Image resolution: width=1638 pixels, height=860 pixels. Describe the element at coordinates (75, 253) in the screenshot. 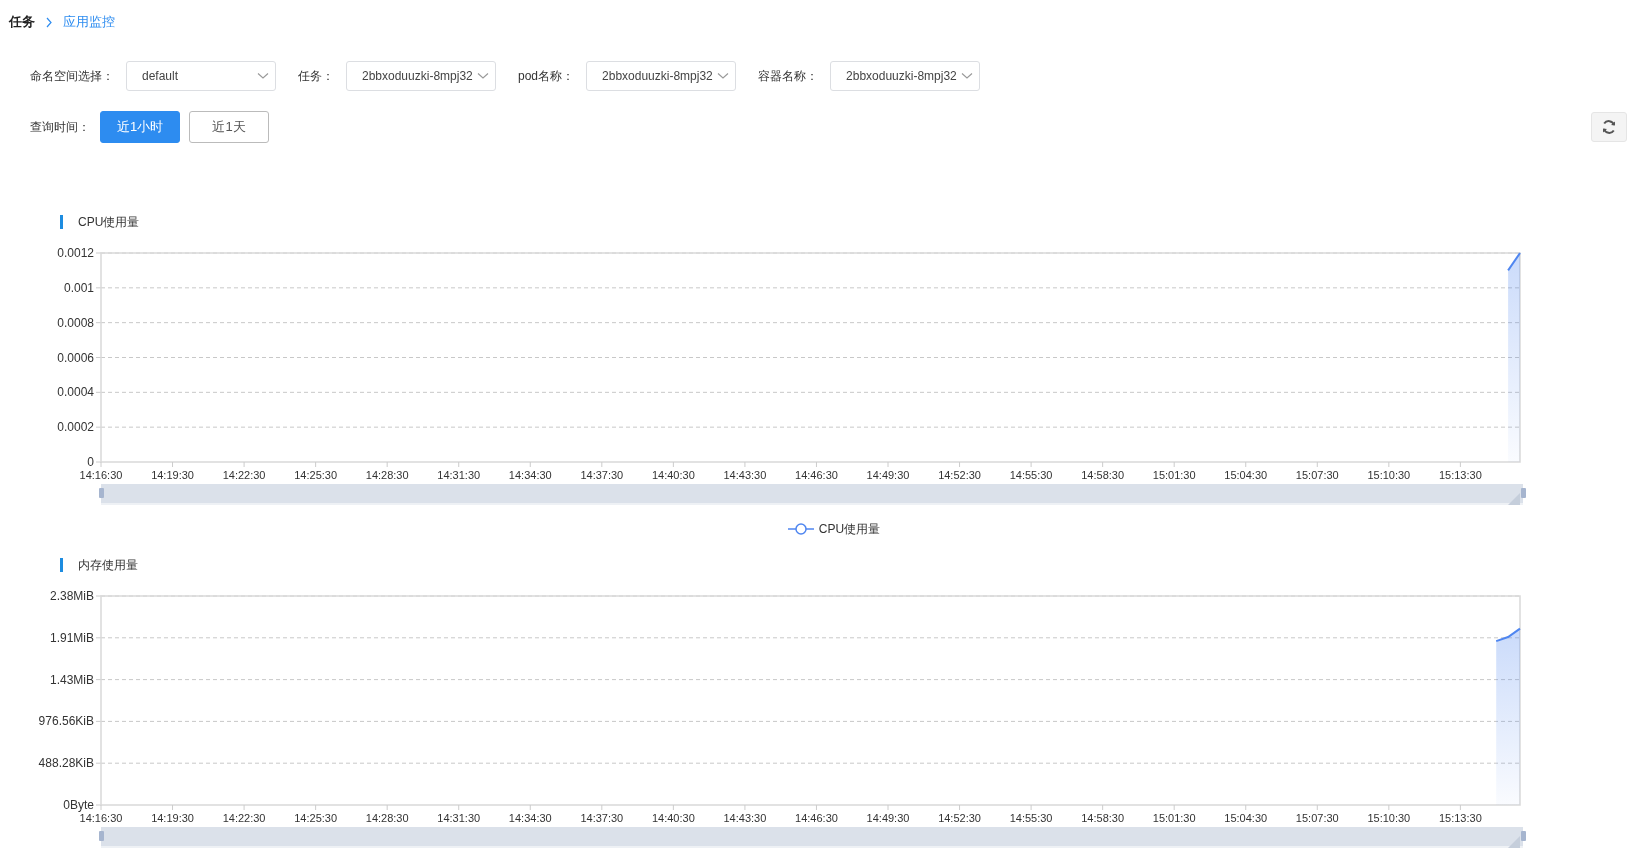

I see `y-axis-label: 0.0012` at that location.